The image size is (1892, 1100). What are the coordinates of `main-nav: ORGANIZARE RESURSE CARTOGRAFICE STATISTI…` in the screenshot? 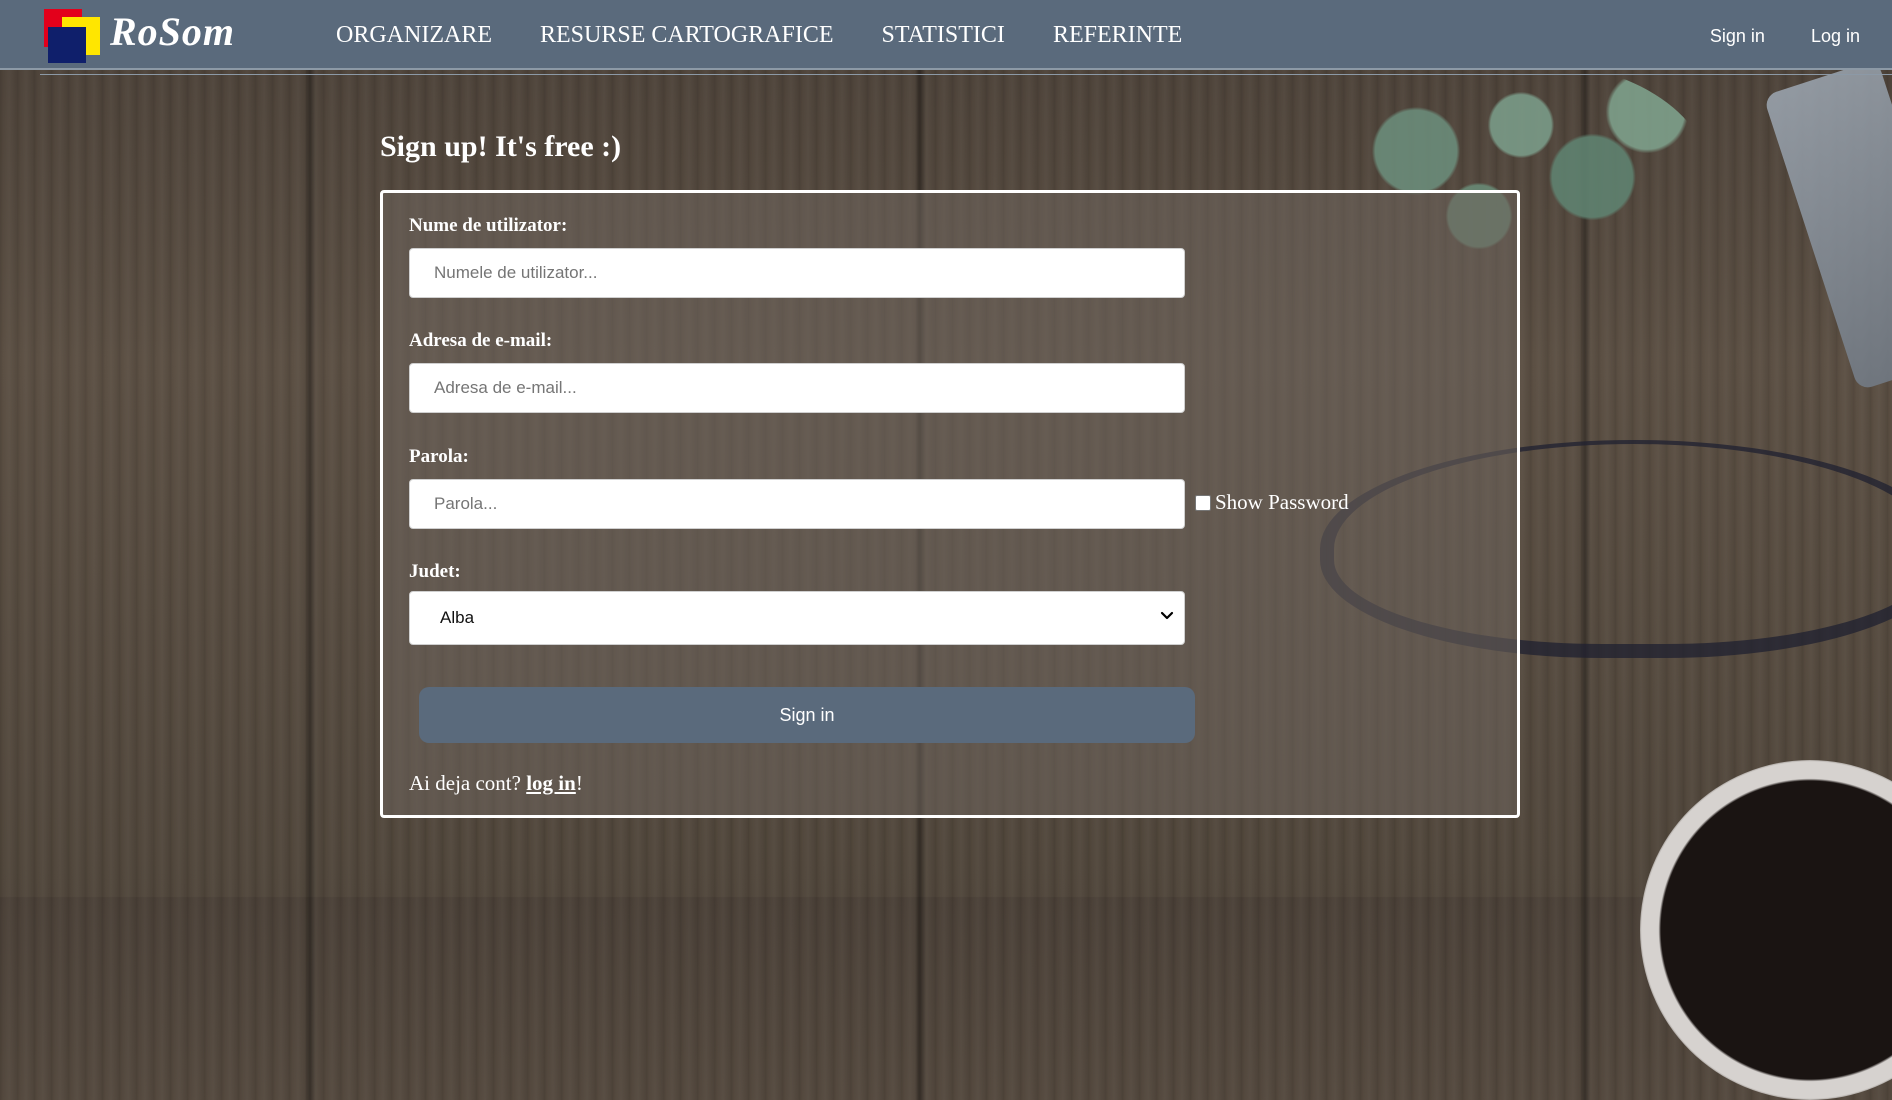 It's located at (759, 35).